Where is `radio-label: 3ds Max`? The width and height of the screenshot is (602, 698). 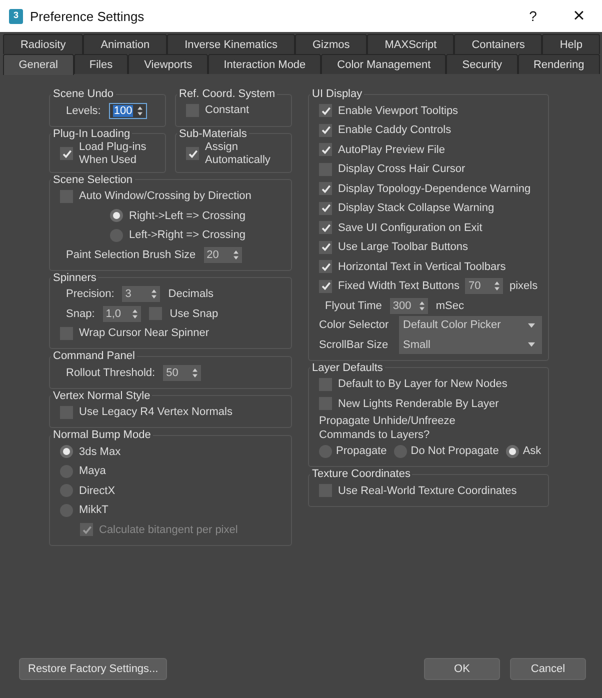
radio-label: 3ds Max is located at coordinates (100, 452).